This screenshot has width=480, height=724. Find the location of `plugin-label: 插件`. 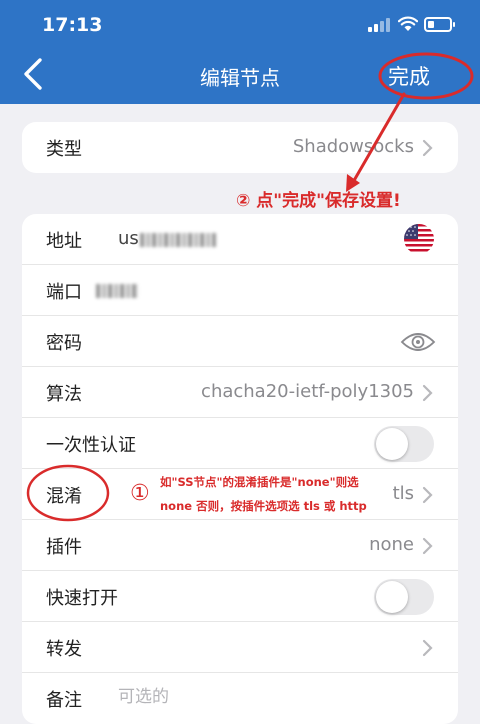

plugin-label: 插件 is located at coordinates (64, 547).